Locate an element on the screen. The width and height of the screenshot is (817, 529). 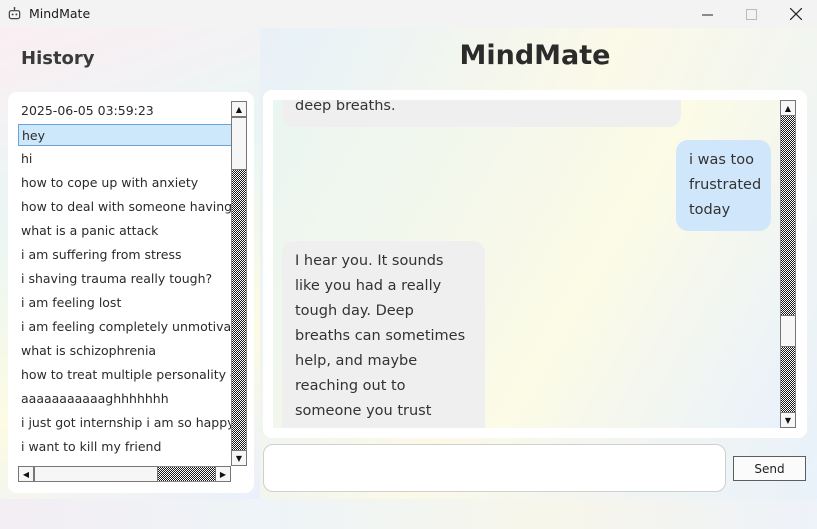
window-title: MindMate is located at coordinates (60, 13).